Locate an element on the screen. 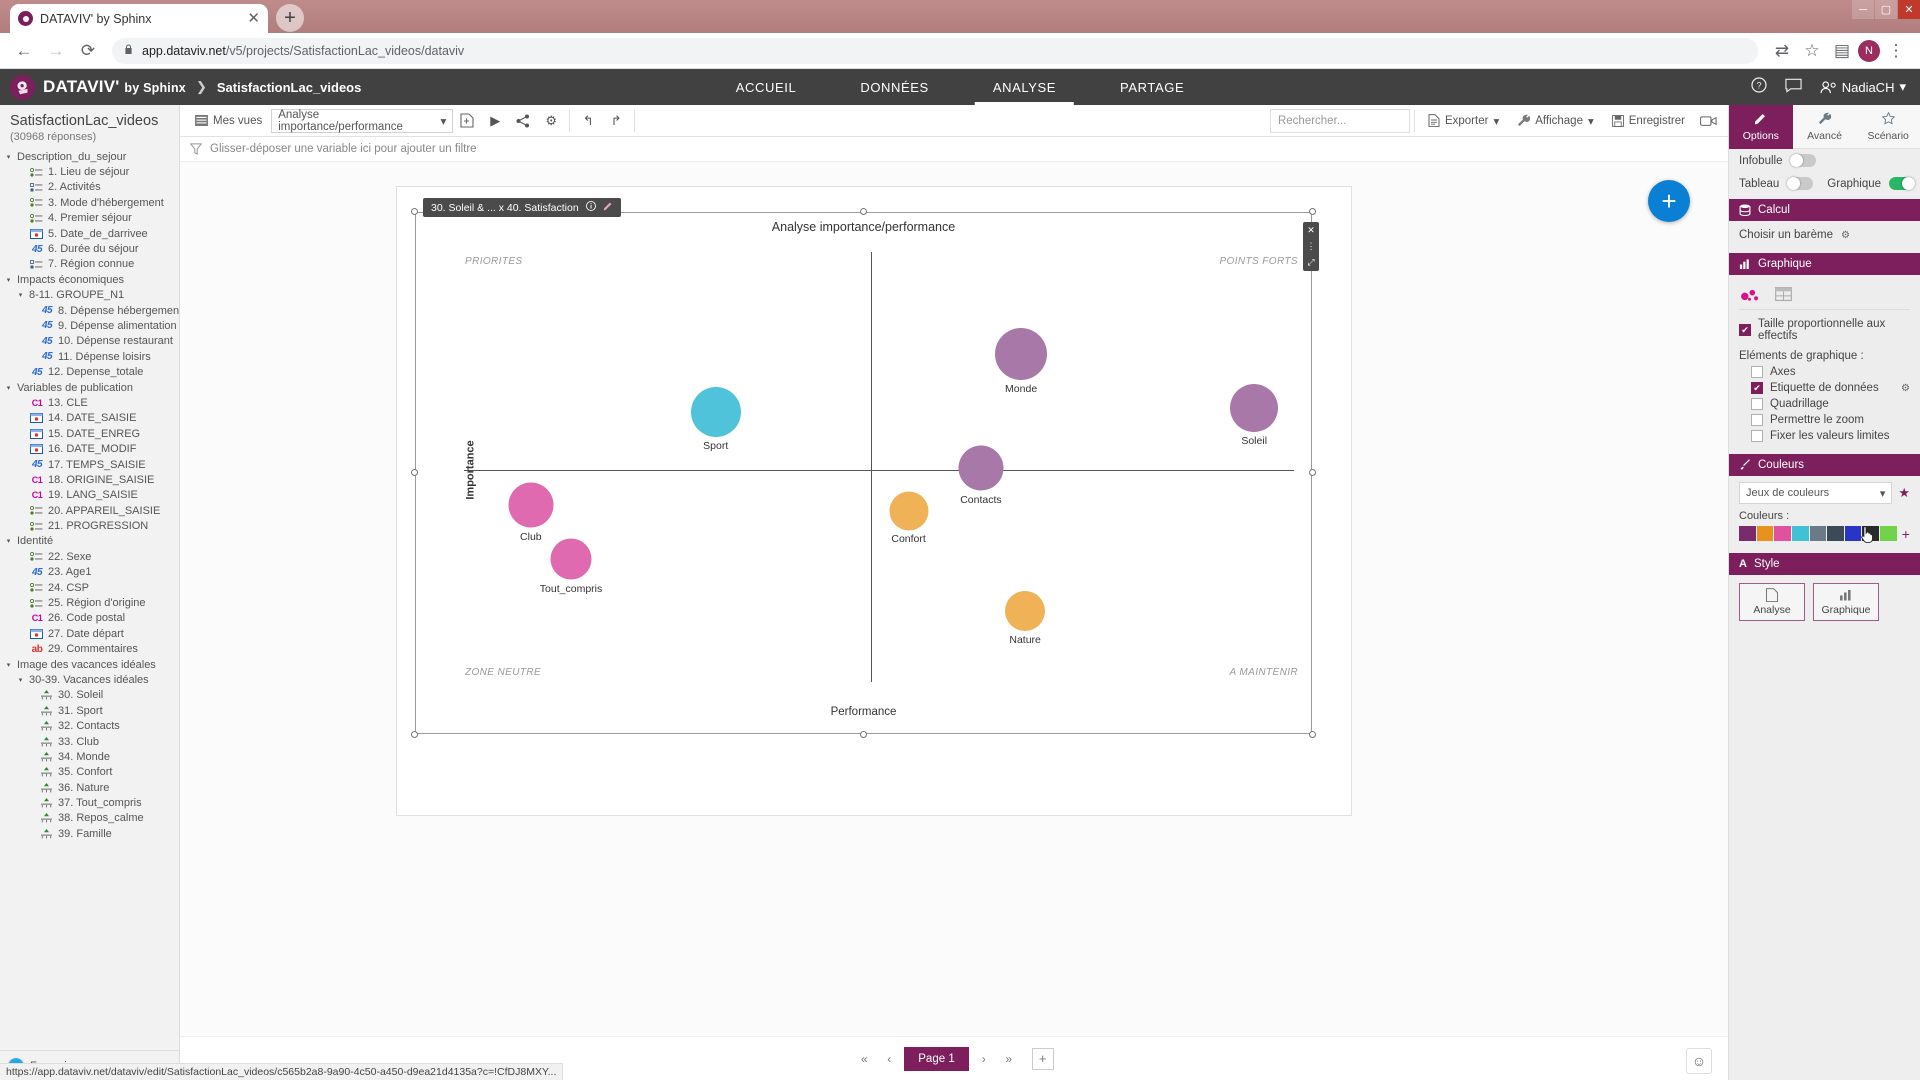 This screenshot has width=1920, height=1080. close-icon: ✕ is located at coordinates (253, 18).